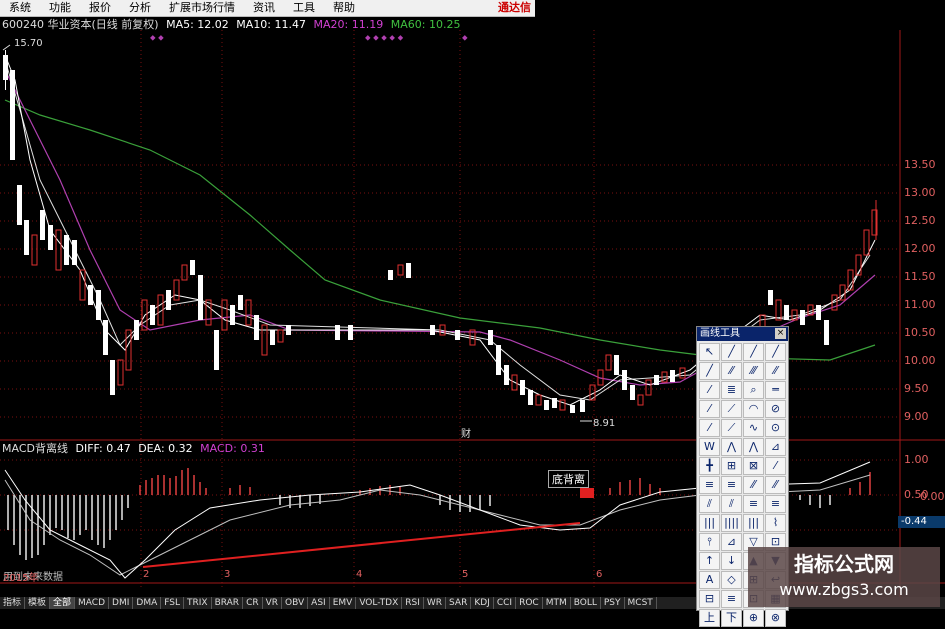  I want to click on tab-fsl: FSL, so click(172, 603).